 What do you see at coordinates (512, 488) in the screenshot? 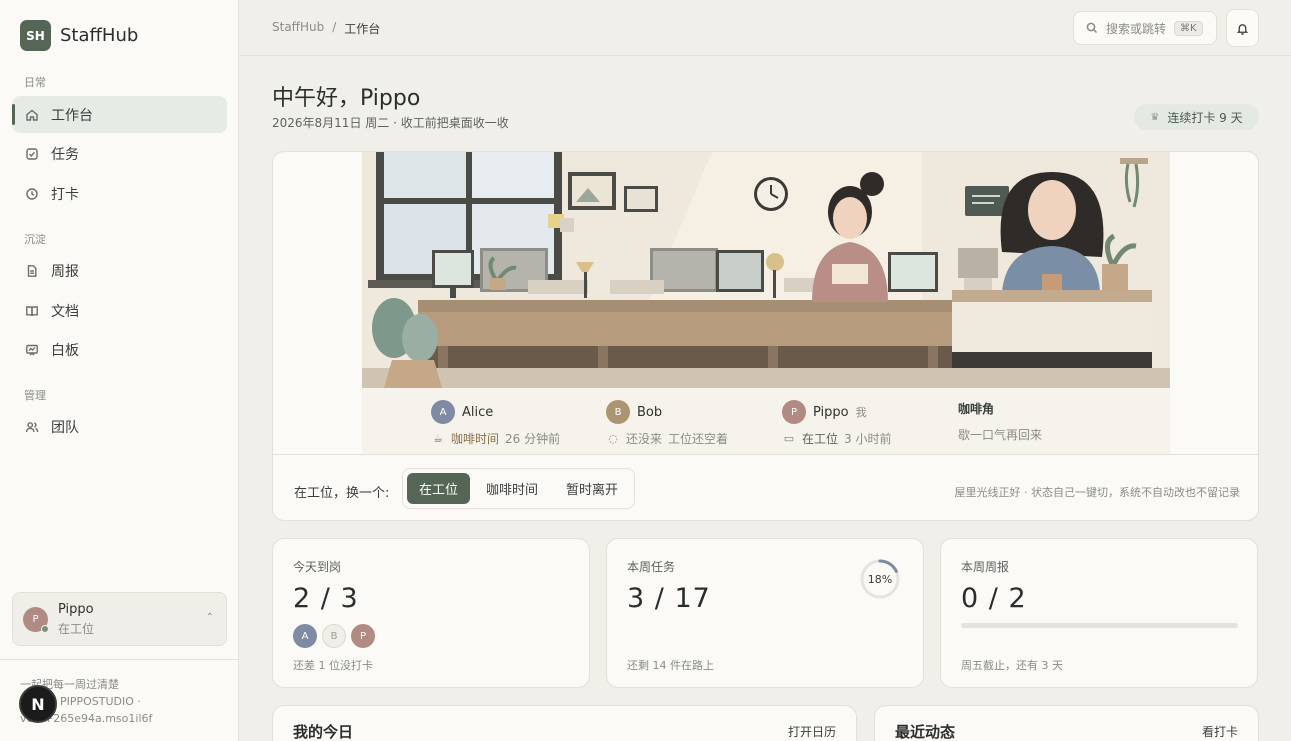
I see `status-option-coffee: 咖啡时间` at bounding box center [512, 488].